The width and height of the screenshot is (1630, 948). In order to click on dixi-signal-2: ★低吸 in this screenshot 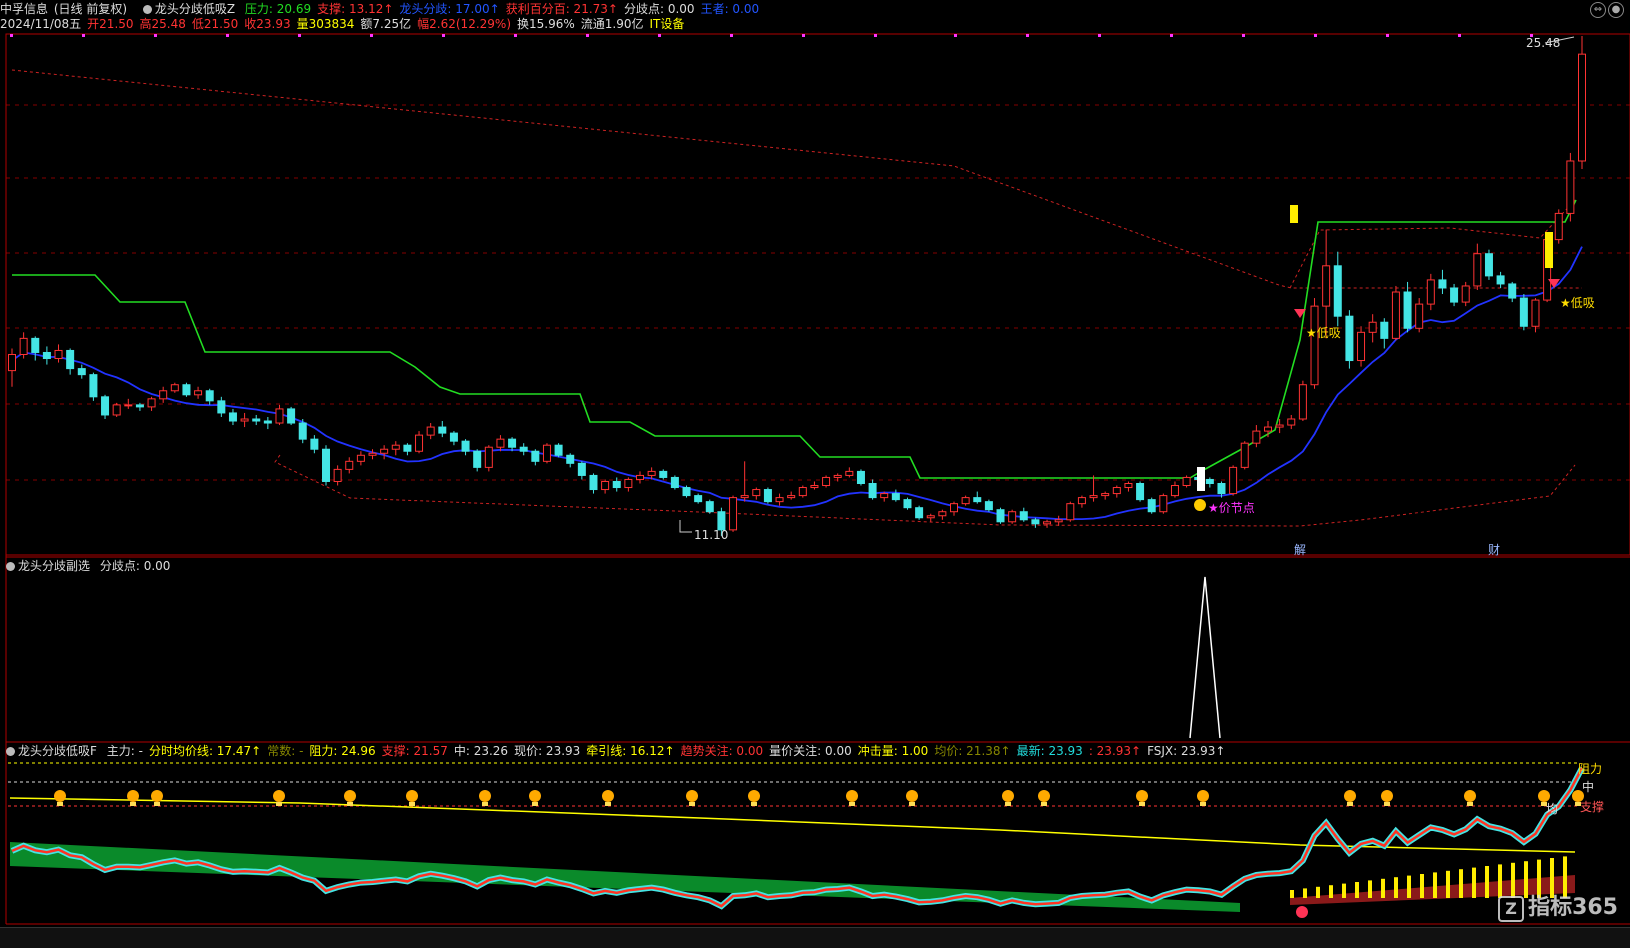, I will do `click(1577, 303)`.